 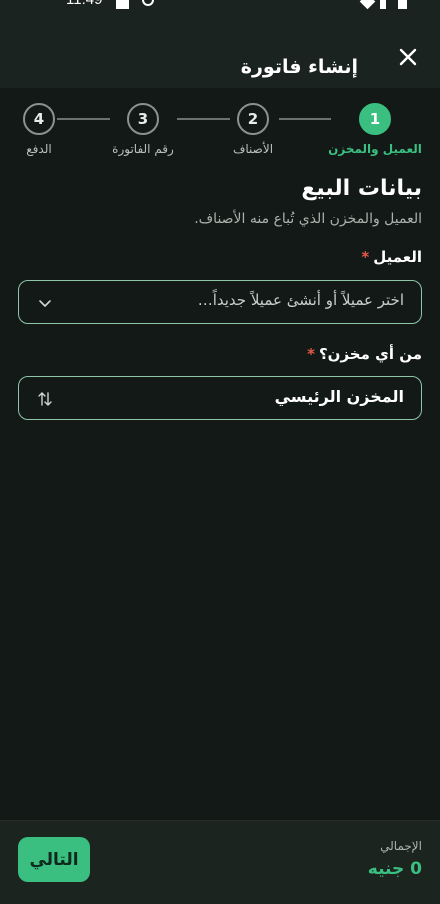 What do you see at coordinates (394, 869) in the screenshot?
I see `total-value: 0 جنيه` at bounding box center [394, 869].